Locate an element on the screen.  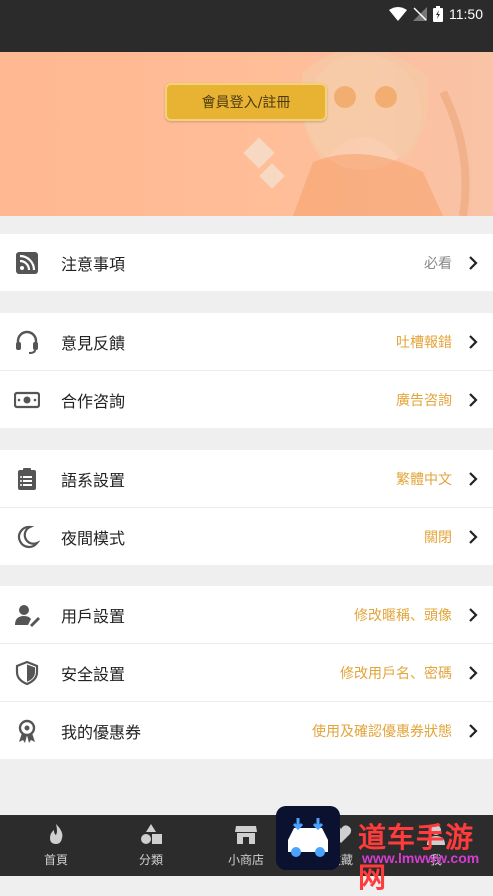
row-security-settings: 安全設置 修改用戶名、密碼 is located at coordinates (246, 673).